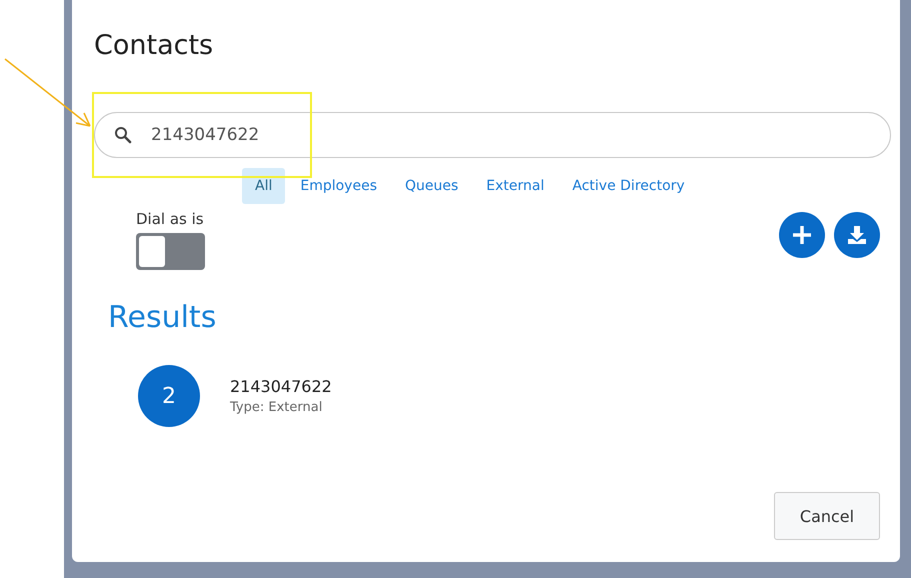 Image resolution: width=911 pixels, height=578 pixels. What do you see at coordinates (170, 219) in the screenshot?
I see `toggle-label: Dial as is` at bounding box center [170, 219].